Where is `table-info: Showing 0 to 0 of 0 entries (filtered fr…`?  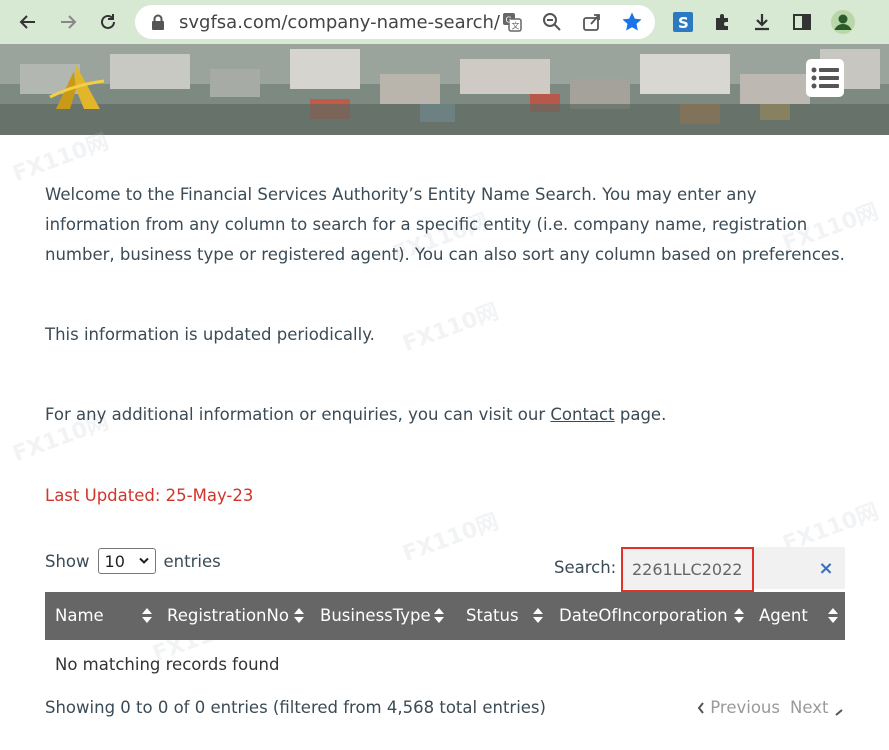
table-info: Showing 0 to 0 of 0 entries (filtered fr… is located at coordinates (295, 707).